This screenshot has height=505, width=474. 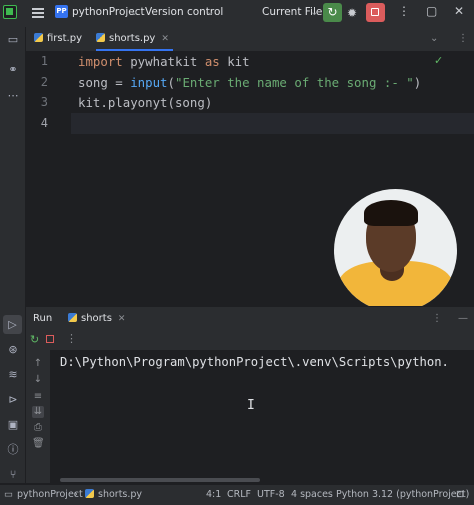 I want to click on more-options-icon: ⋮, so click(x=437, y=318).